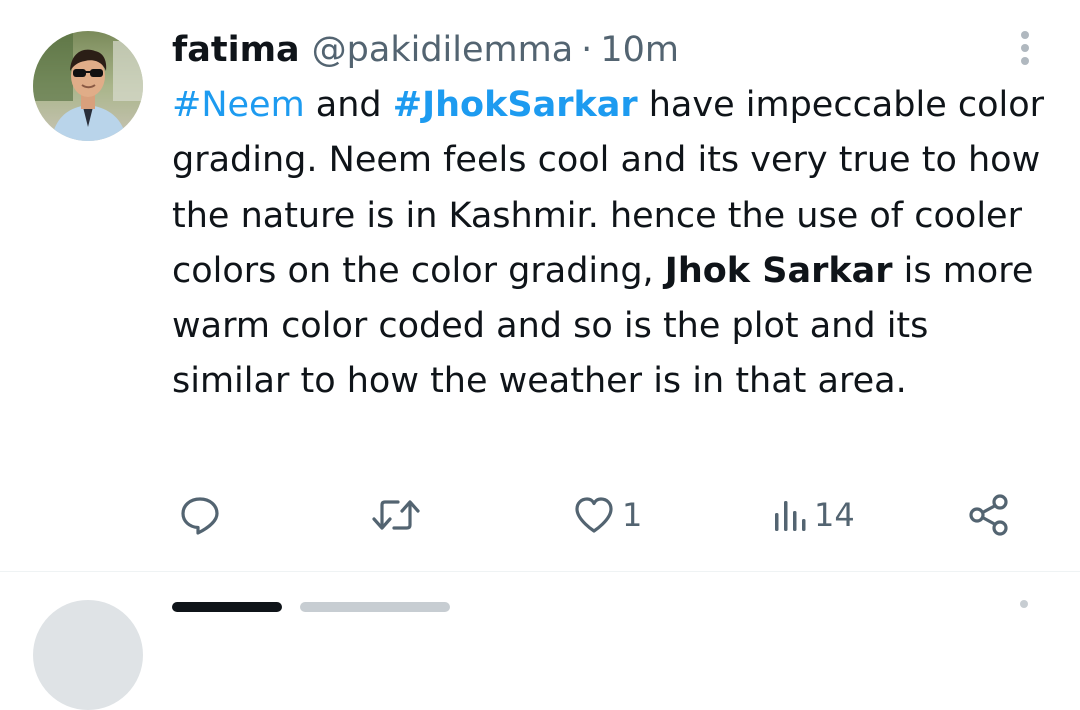 The width and height of the screenshot is (1080, 710). Describe the element at coordinates (778, 270) in the screenshot. I see `bold-text: Jhok Sarkar` at that location.